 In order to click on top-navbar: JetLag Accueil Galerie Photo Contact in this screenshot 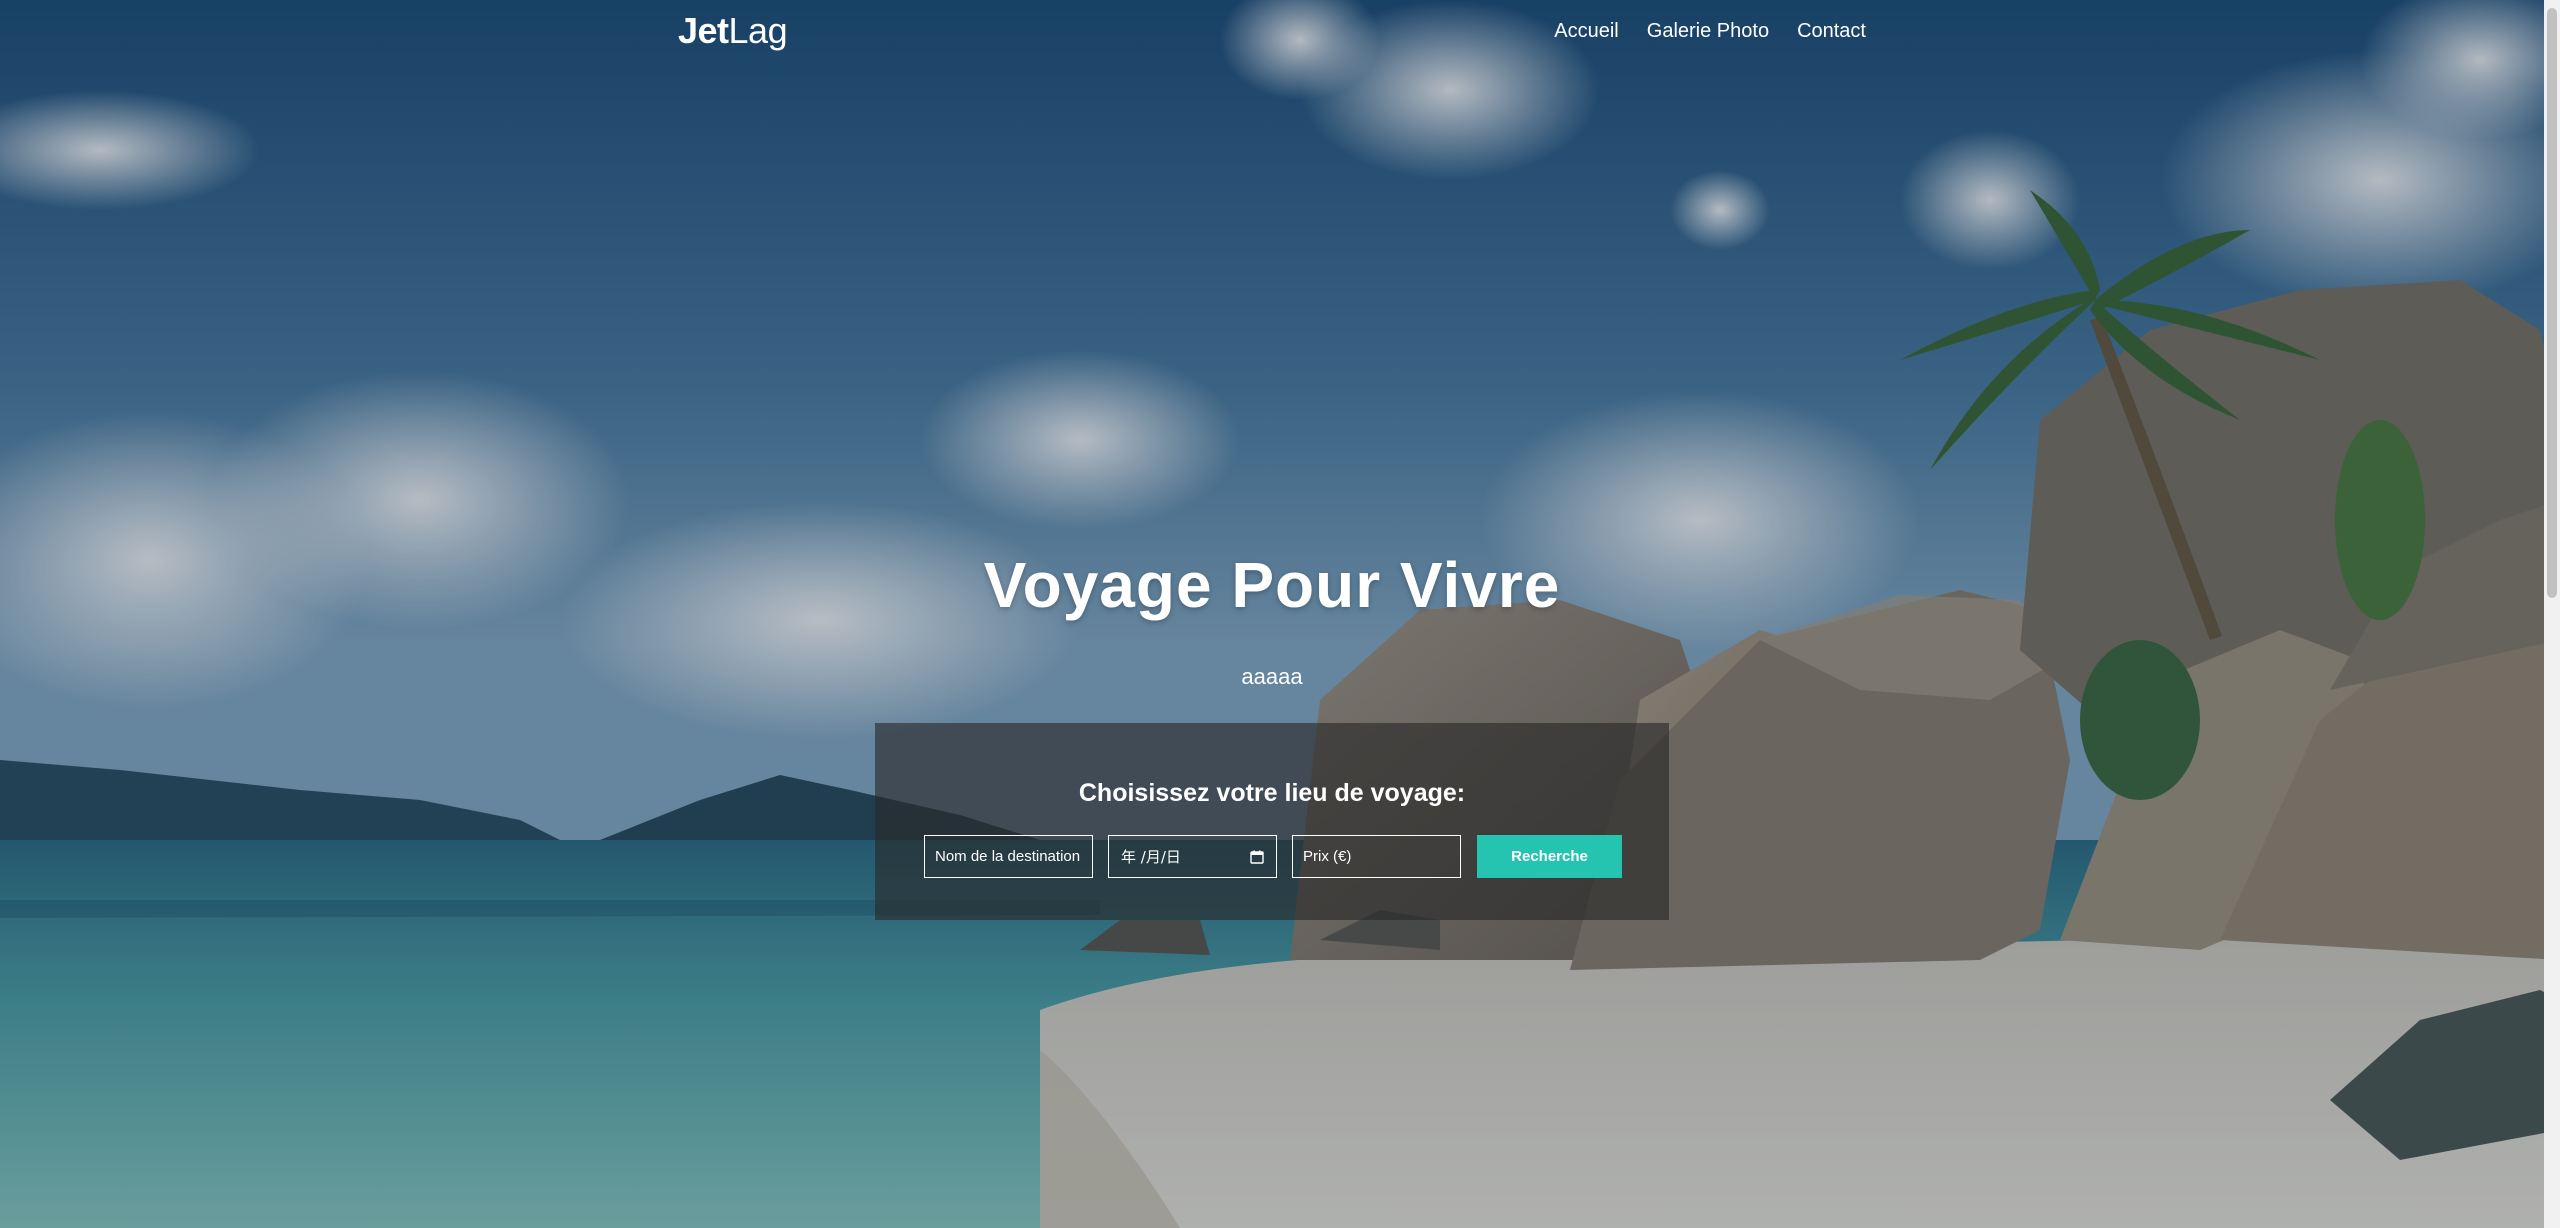, I will do `click(1272, 34)`.